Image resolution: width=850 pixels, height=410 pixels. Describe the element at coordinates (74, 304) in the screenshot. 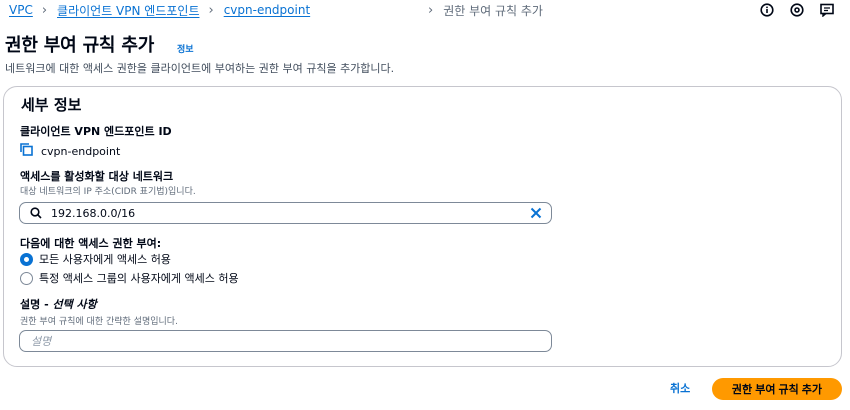

I see `description-label-optional: 선택 사항` at that location.